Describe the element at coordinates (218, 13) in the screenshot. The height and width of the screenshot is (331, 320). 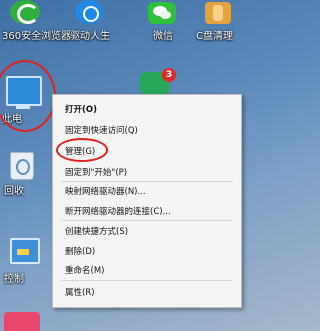
I see `c-drive-cleaner-icon` at that location.